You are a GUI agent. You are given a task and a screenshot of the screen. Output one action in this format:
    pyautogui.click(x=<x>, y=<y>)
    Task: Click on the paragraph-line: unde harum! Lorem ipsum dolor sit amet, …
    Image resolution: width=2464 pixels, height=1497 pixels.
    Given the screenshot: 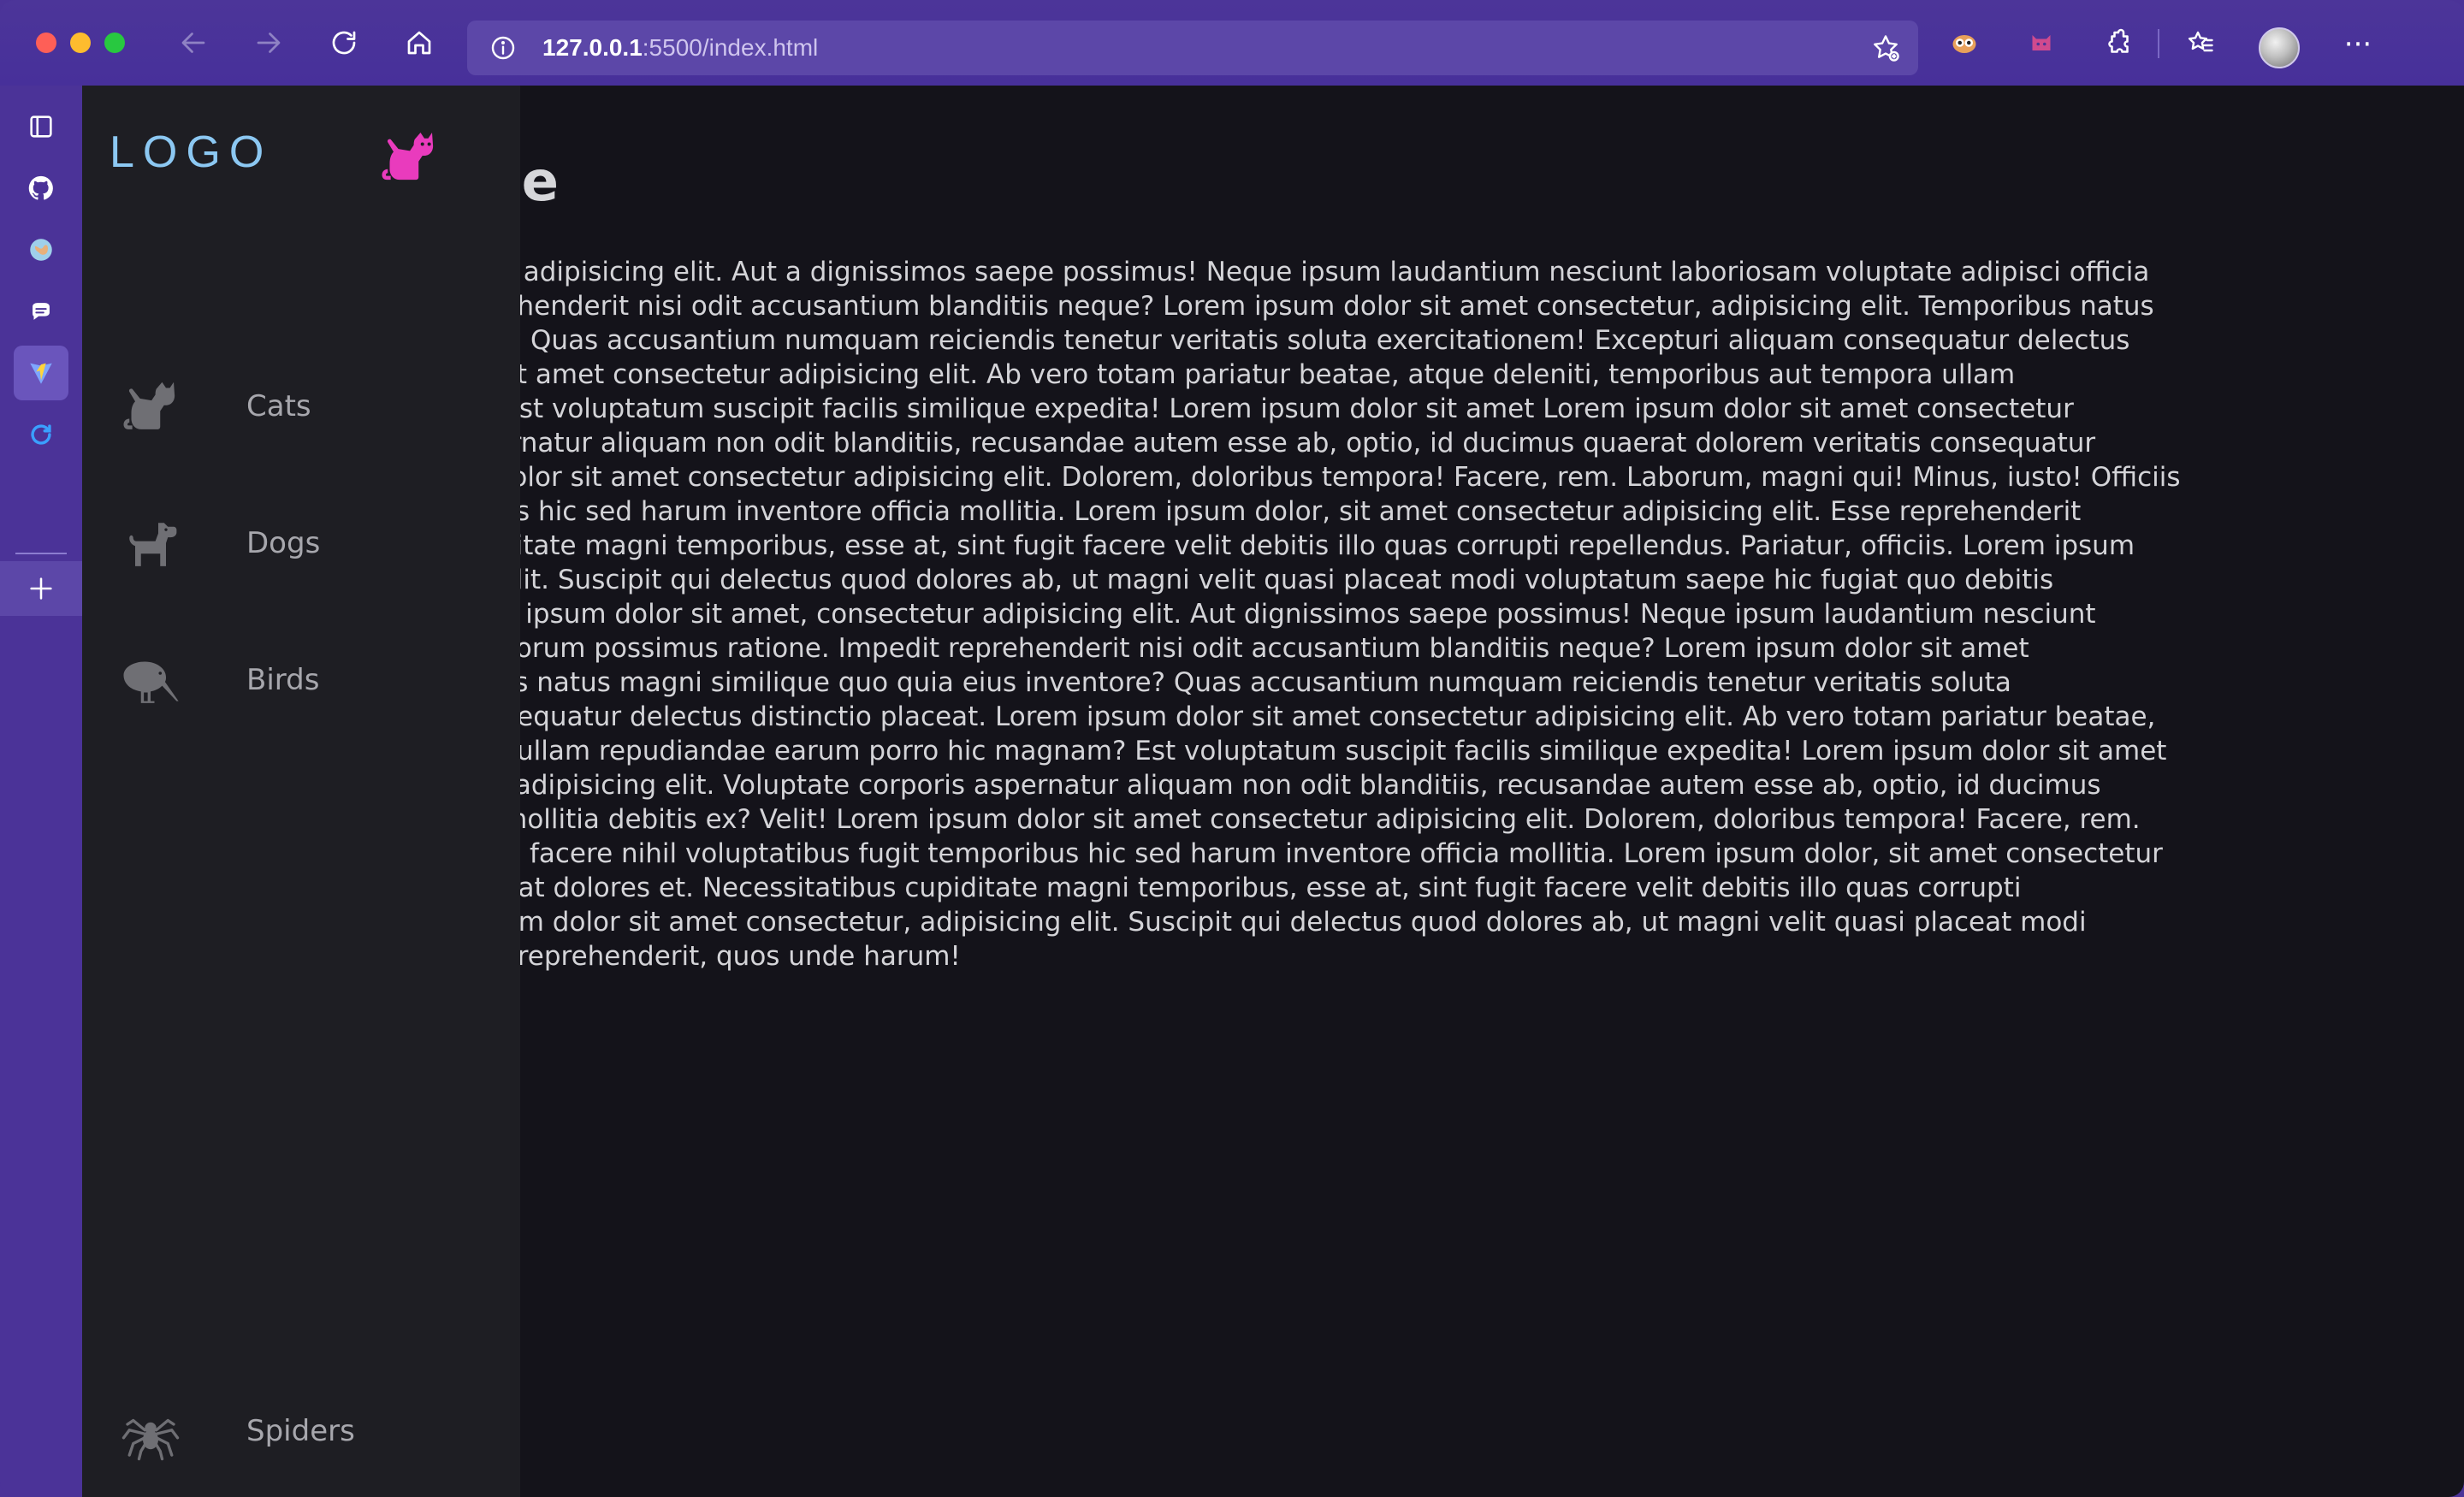 What is the action you would take?
    pyautogui.click(x=1174, y=614)
    